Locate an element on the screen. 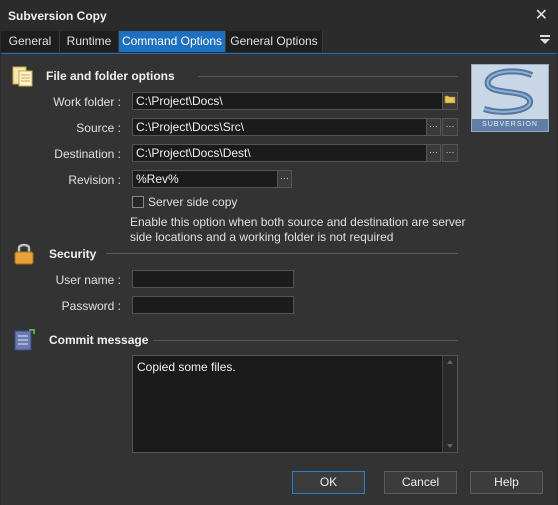 The width and height of the screenshot is (558, 505). close-icon: ✕ is located at coordinates (541, 15).